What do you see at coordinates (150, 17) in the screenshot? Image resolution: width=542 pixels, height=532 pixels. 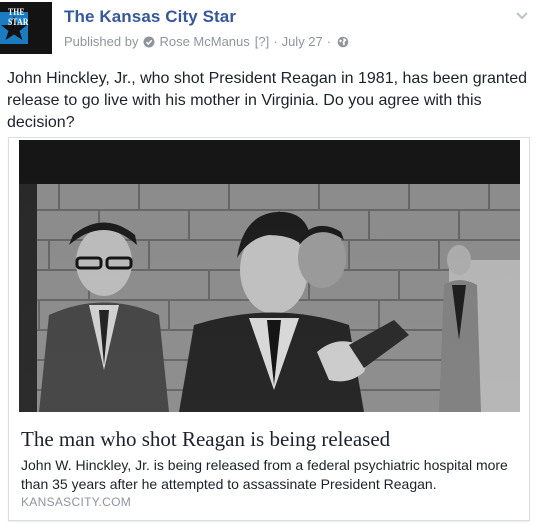 I see `page-name-link: The Kansas City Star` at bounding box center [150, 17].